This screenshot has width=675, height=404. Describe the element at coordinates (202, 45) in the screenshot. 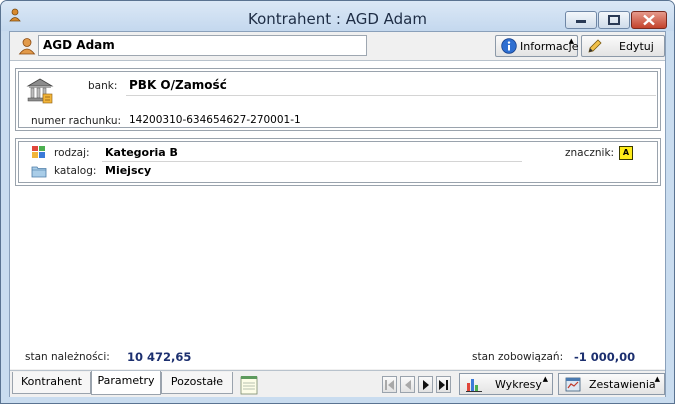

I see `contractor-name-field: AGD Adam` at that location.